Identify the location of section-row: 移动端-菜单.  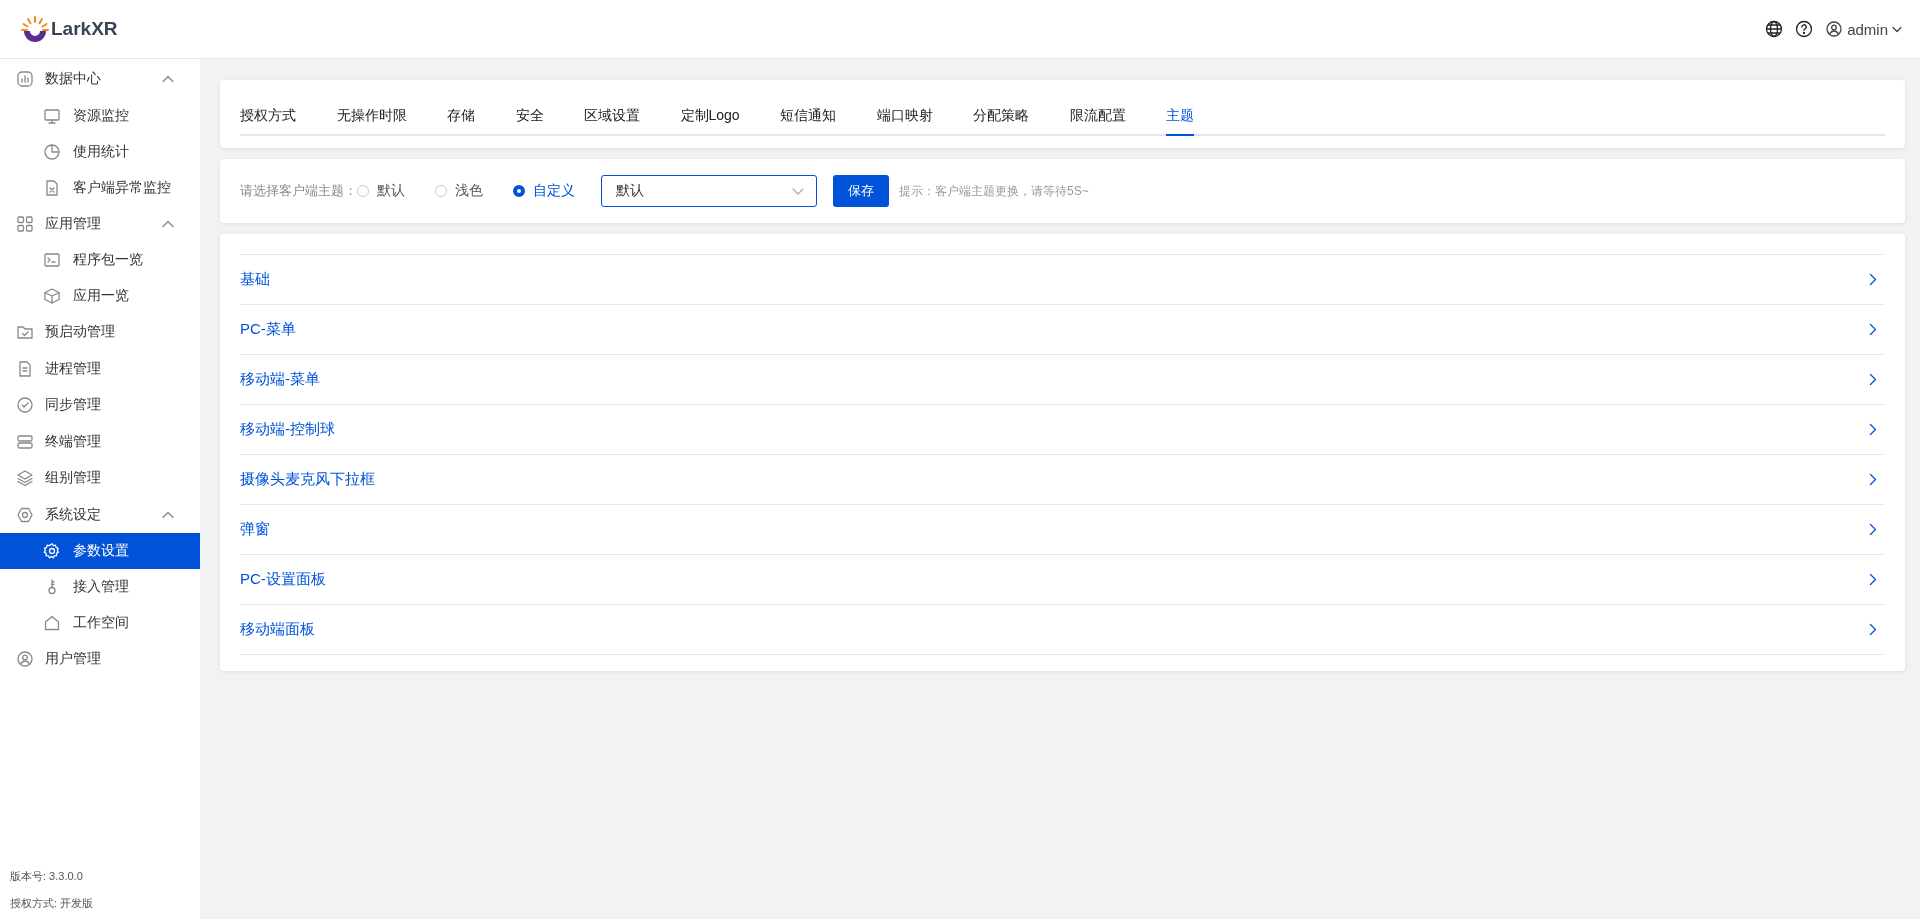
(1062, 379).